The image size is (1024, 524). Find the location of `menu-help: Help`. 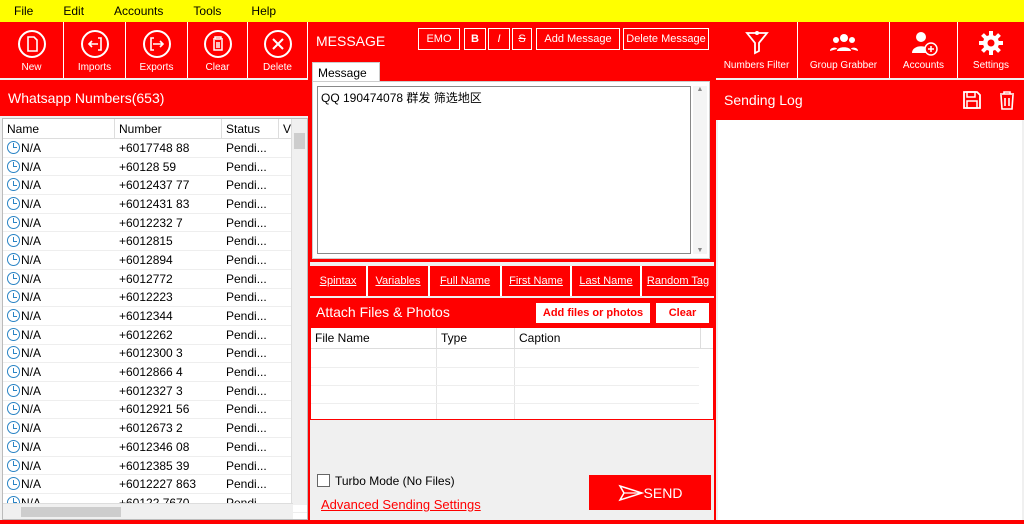

menu-help: Help is located at coordinates (263, 11).